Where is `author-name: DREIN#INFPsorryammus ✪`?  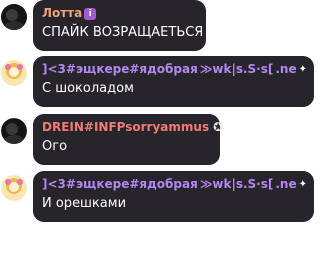
author-name: DREIN#INFPsorryammus ✪ is located at coordinates (132, 127).